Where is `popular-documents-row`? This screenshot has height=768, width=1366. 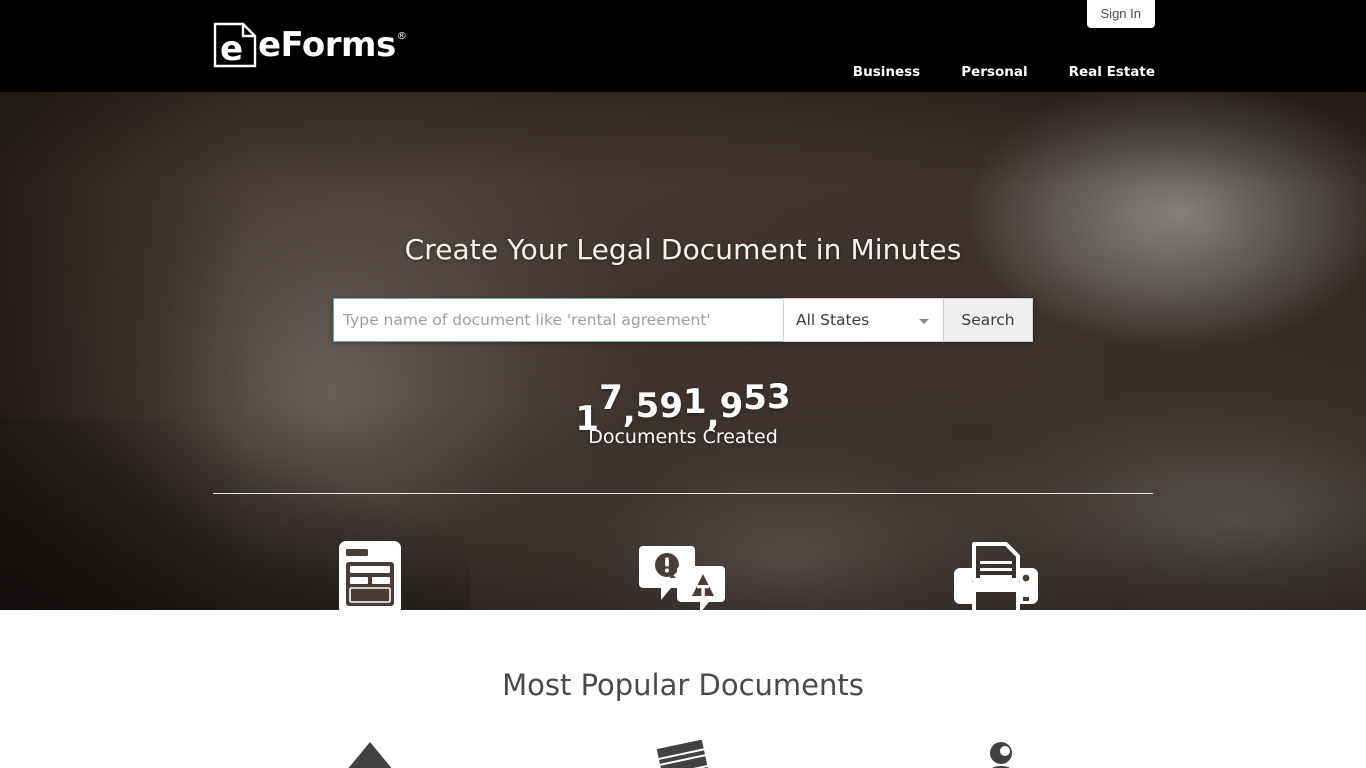 popular-documents-row is located at coordinates (683, 754).